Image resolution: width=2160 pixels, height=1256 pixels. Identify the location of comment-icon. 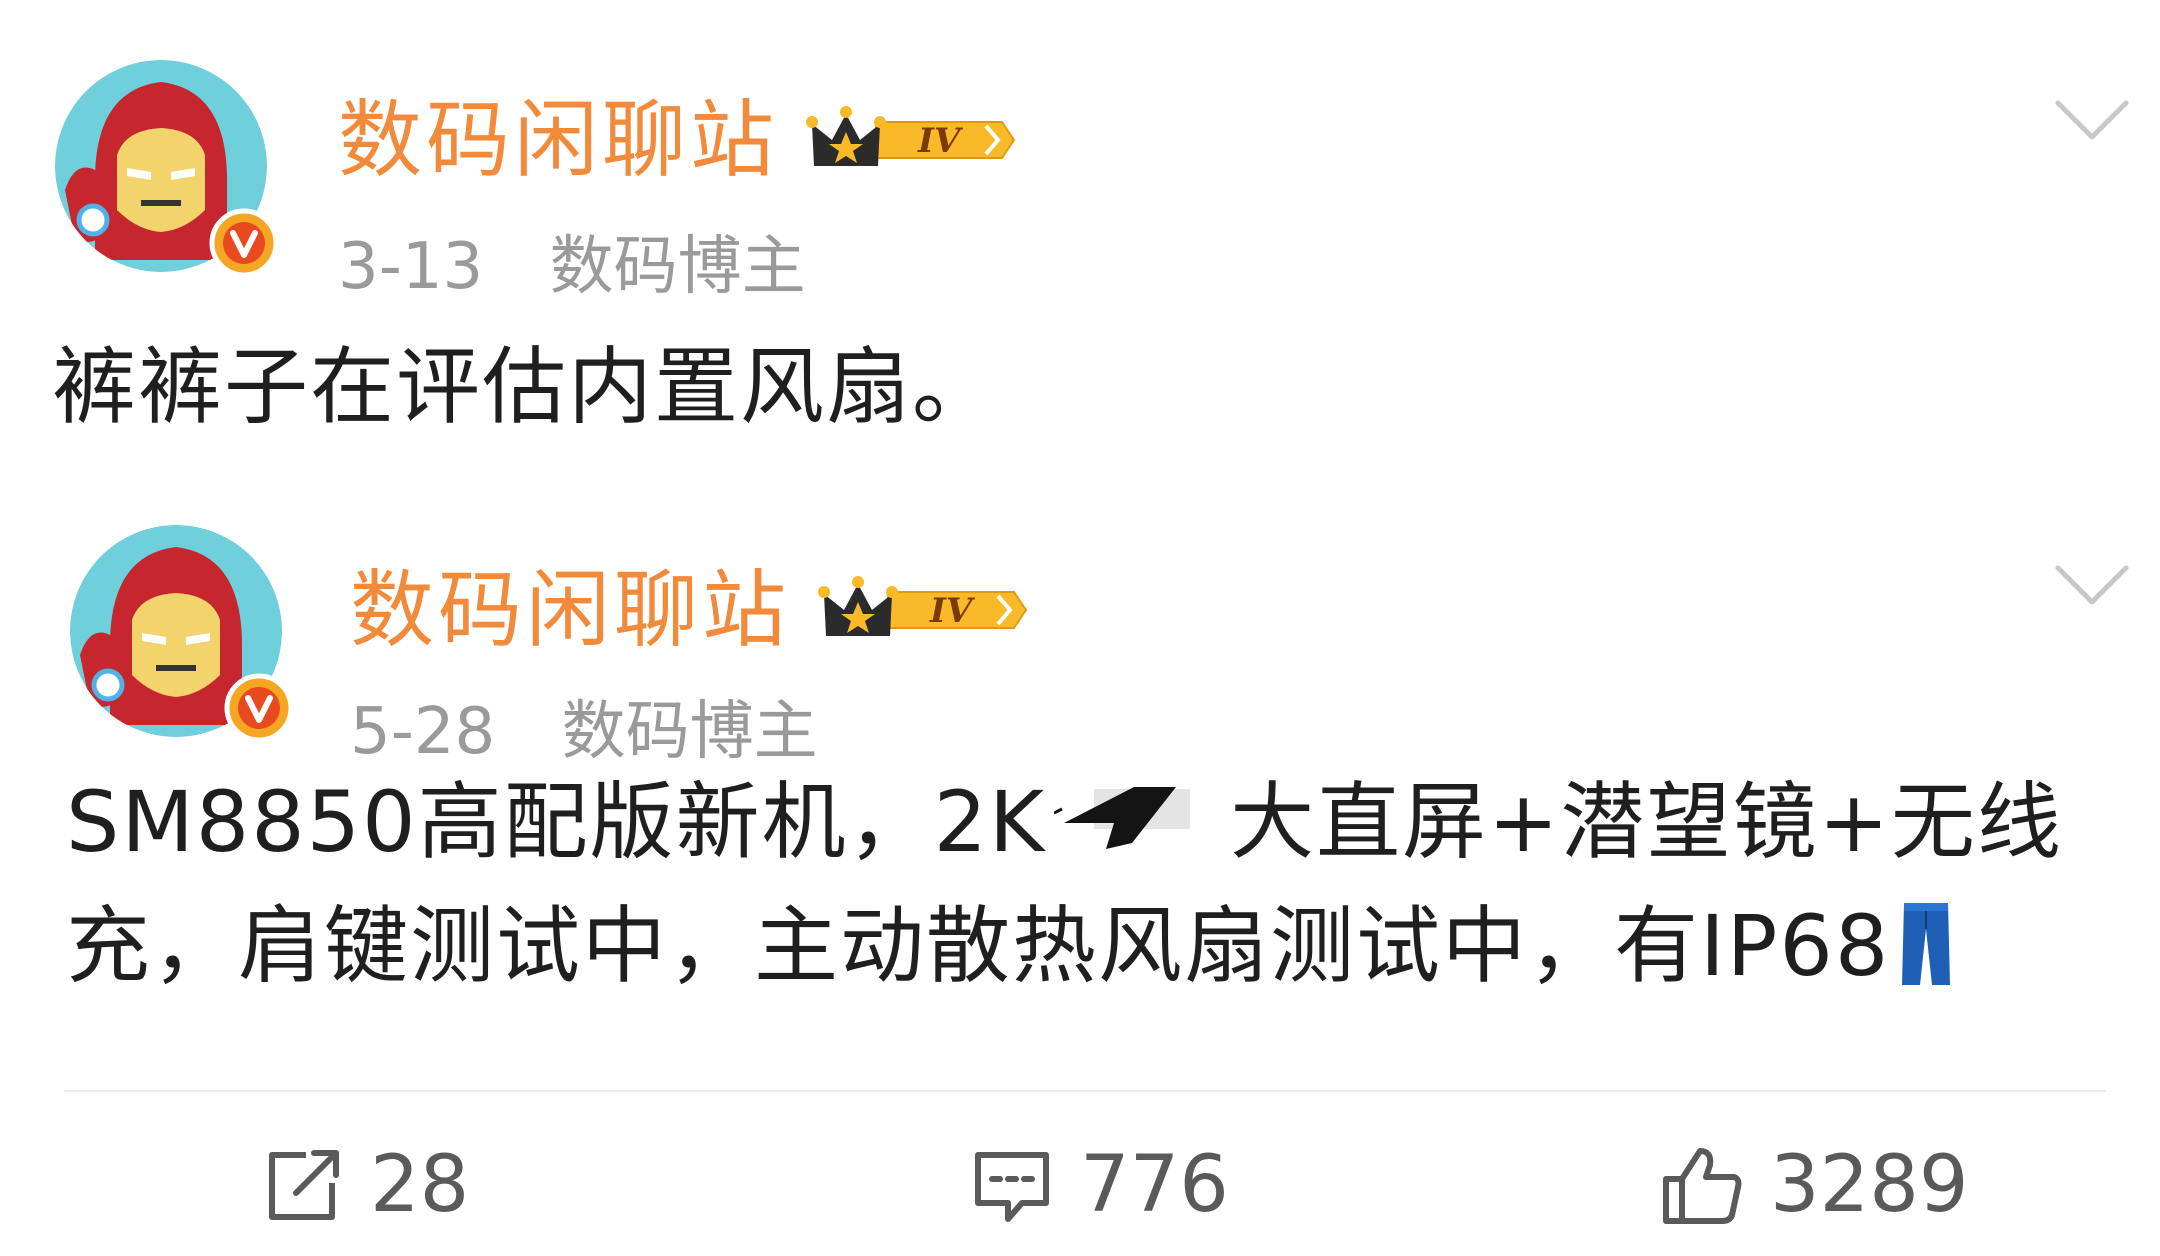
(1012, 1187).